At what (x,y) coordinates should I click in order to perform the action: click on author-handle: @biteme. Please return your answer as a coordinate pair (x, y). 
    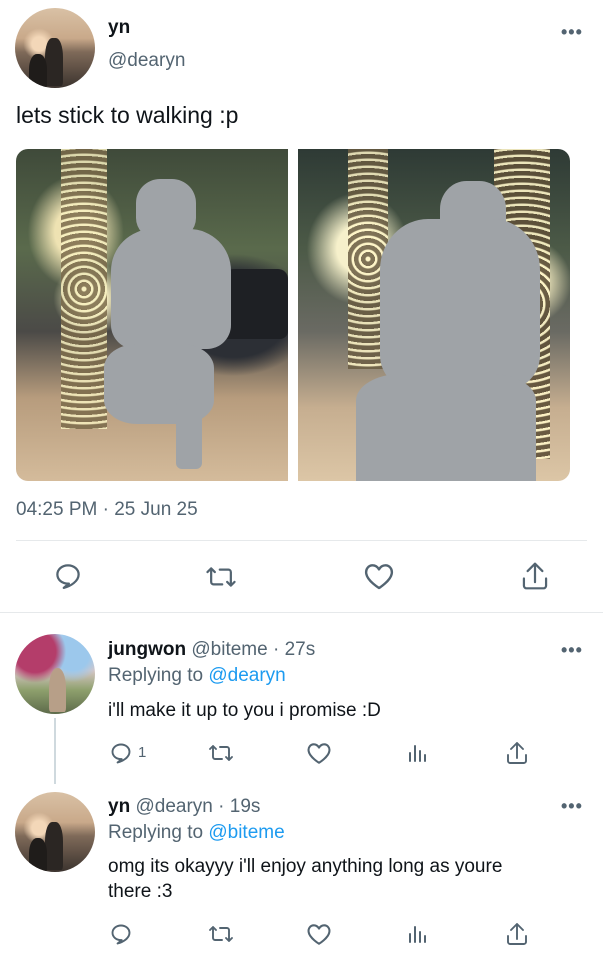
    Looking at the image, I should click on (229, 649).